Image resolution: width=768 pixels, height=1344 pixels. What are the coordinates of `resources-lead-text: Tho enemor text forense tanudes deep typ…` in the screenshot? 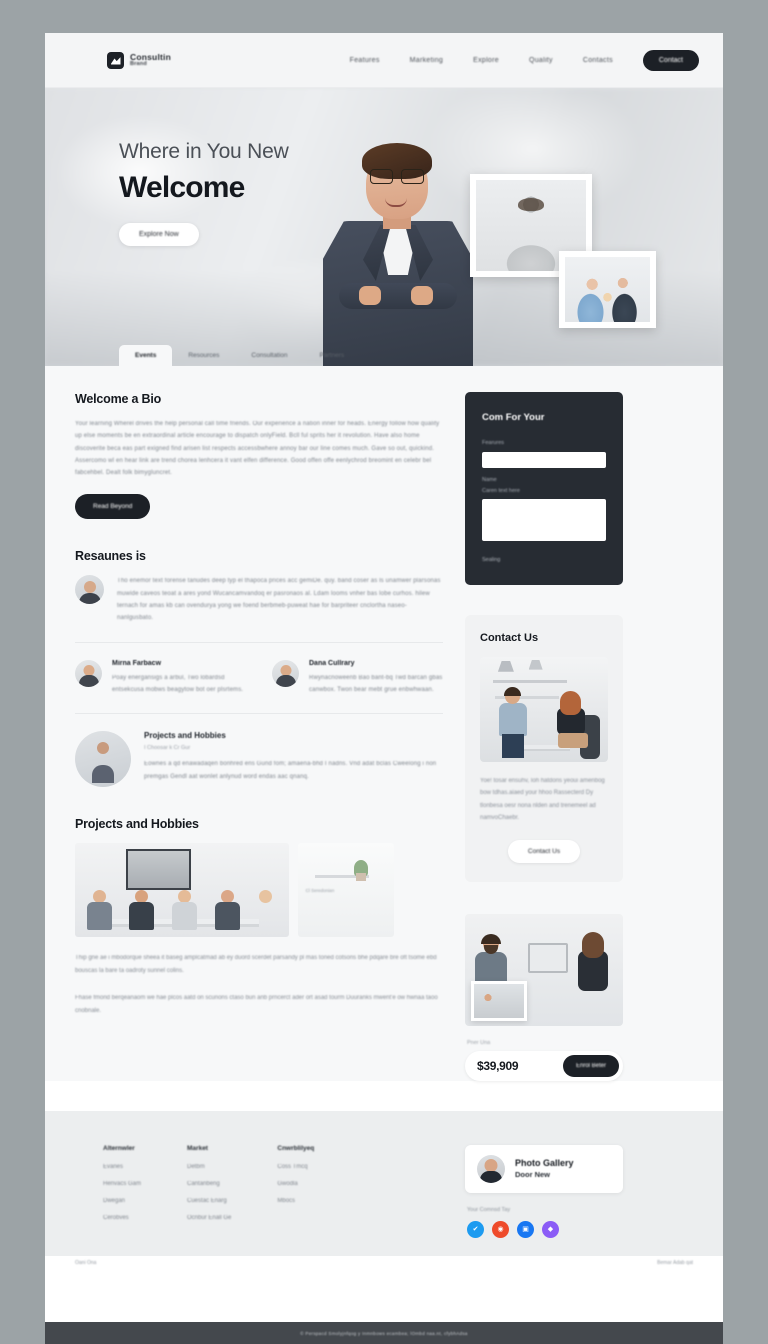 It's located at (279, 600).